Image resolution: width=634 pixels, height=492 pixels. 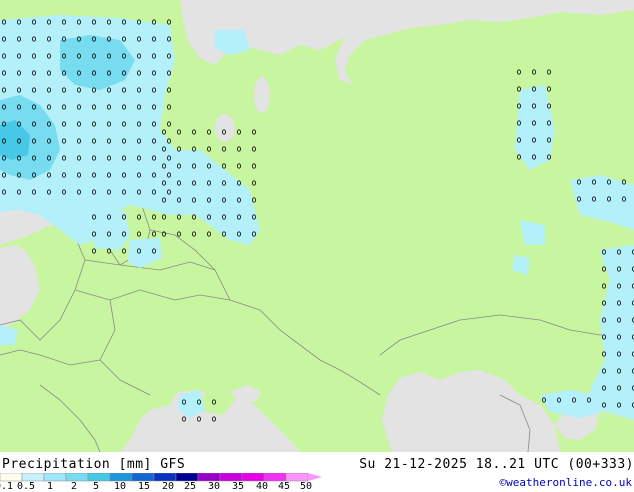 What do you see at coordinates (496, 464) in the screenshot?
I see `valid-time: Su 21-12-2025 18..21 UTC (00+333)` at bounding box center [496, 464].